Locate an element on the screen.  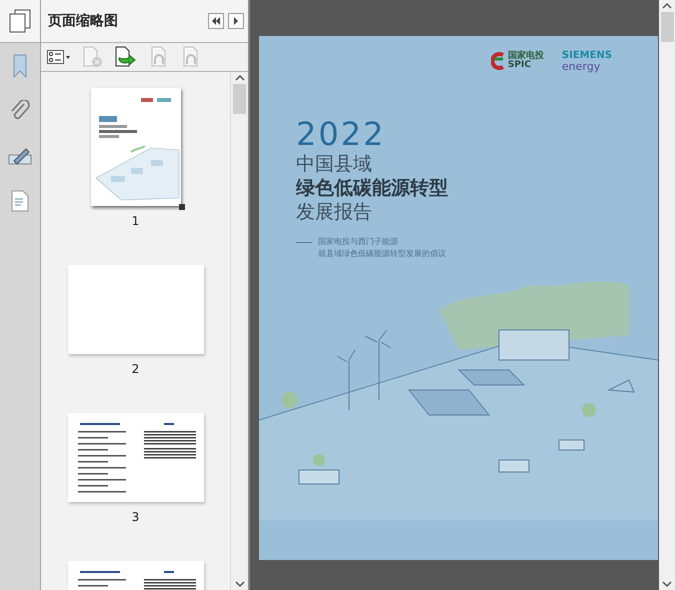
report-title: 中国县域 is located at coordinates (334, 164).